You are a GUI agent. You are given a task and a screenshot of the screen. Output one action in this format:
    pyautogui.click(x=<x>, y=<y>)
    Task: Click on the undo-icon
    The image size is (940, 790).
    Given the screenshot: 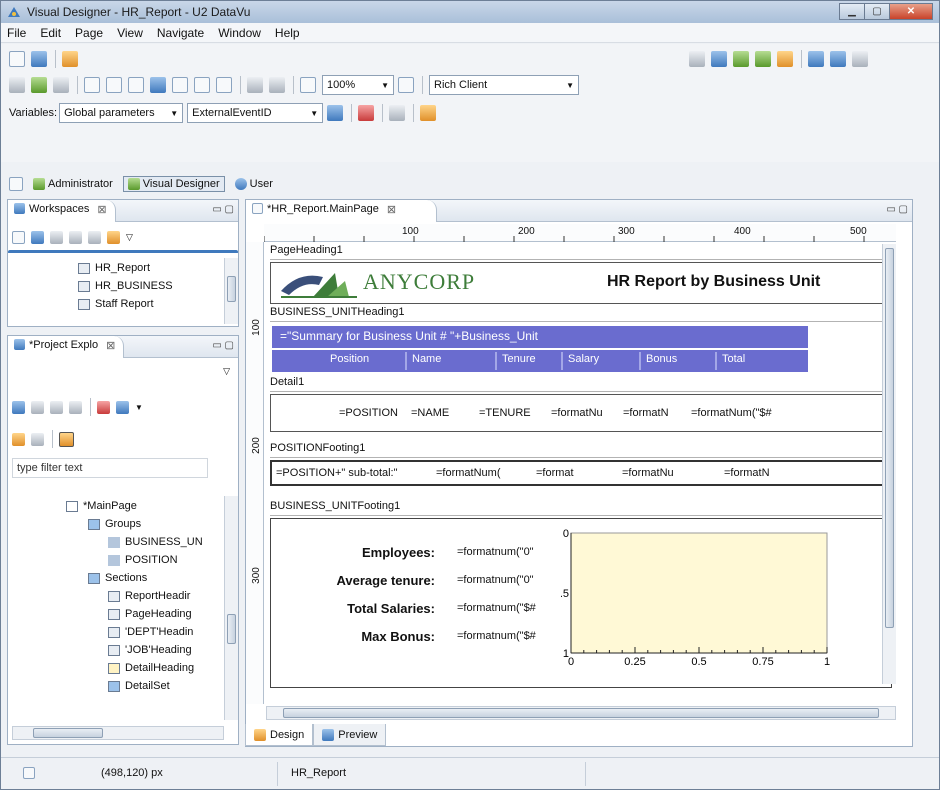 What is the action you would take?
    pyautogui.click(x=61, y=85)
    